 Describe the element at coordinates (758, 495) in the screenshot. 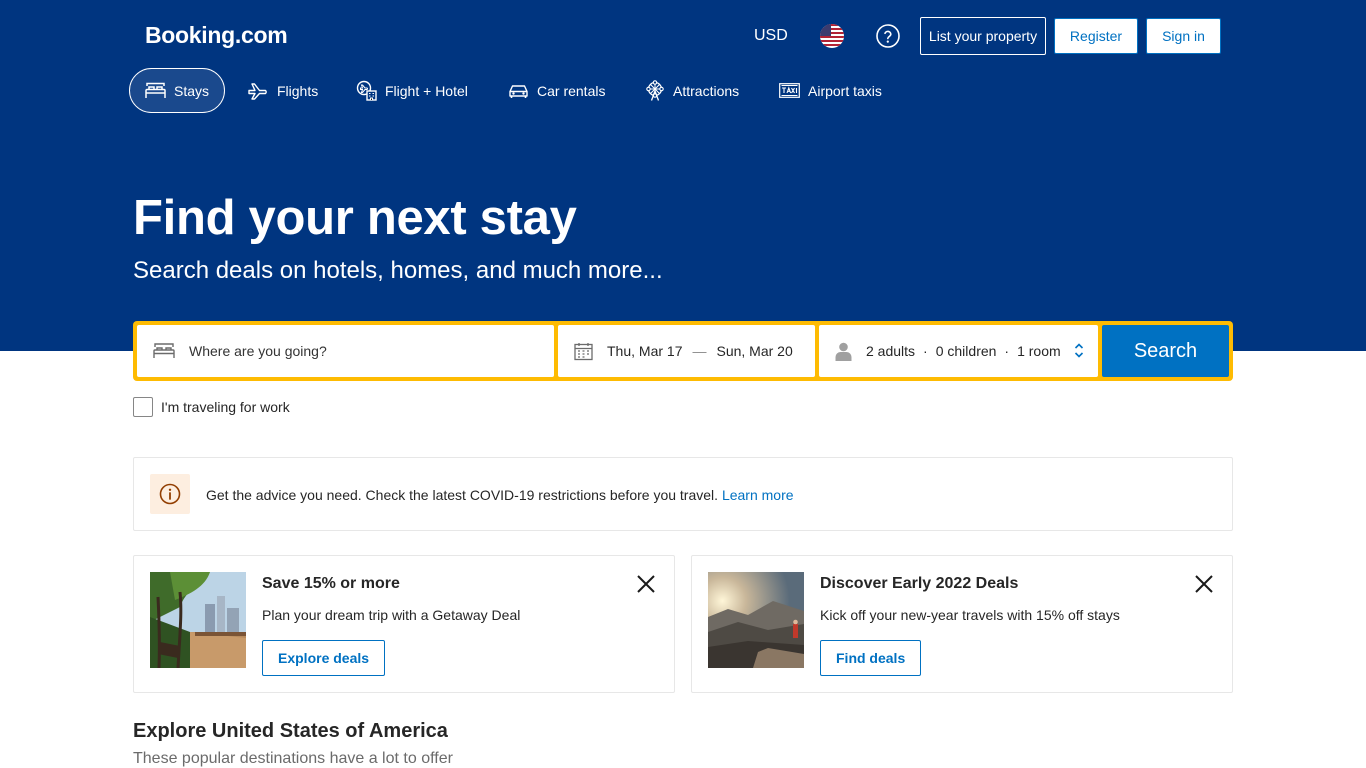

I see `learn-more-link: Learn more` at that location.